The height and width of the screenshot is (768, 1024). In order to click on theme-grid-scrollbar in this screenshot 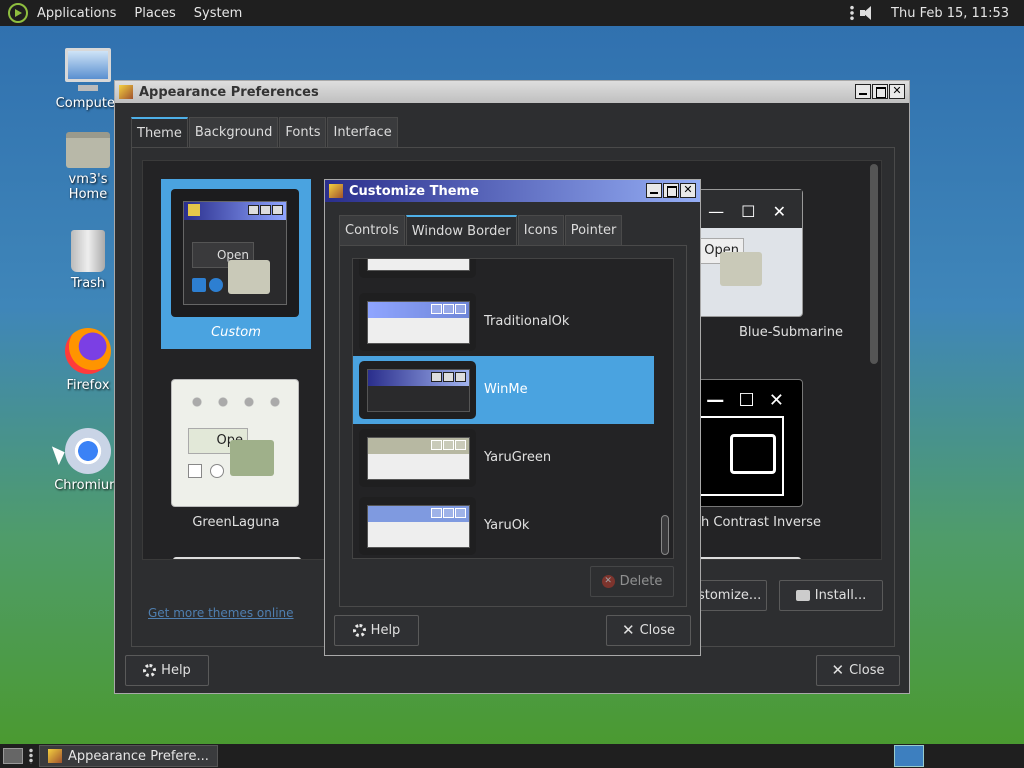, I will do `click(874, 264)`.